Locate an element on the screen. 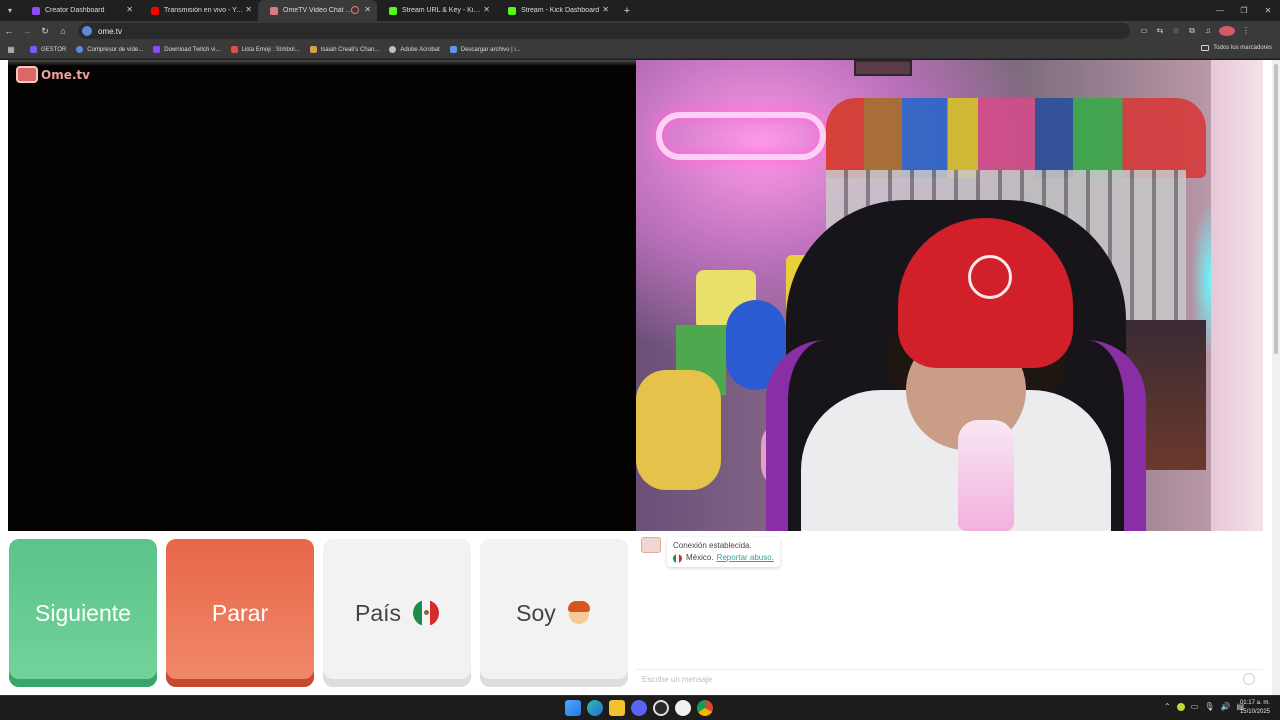 This screenshot has height=720, width=1280. extensions-icon: ⧉ is located at coordinates (1192, 31).